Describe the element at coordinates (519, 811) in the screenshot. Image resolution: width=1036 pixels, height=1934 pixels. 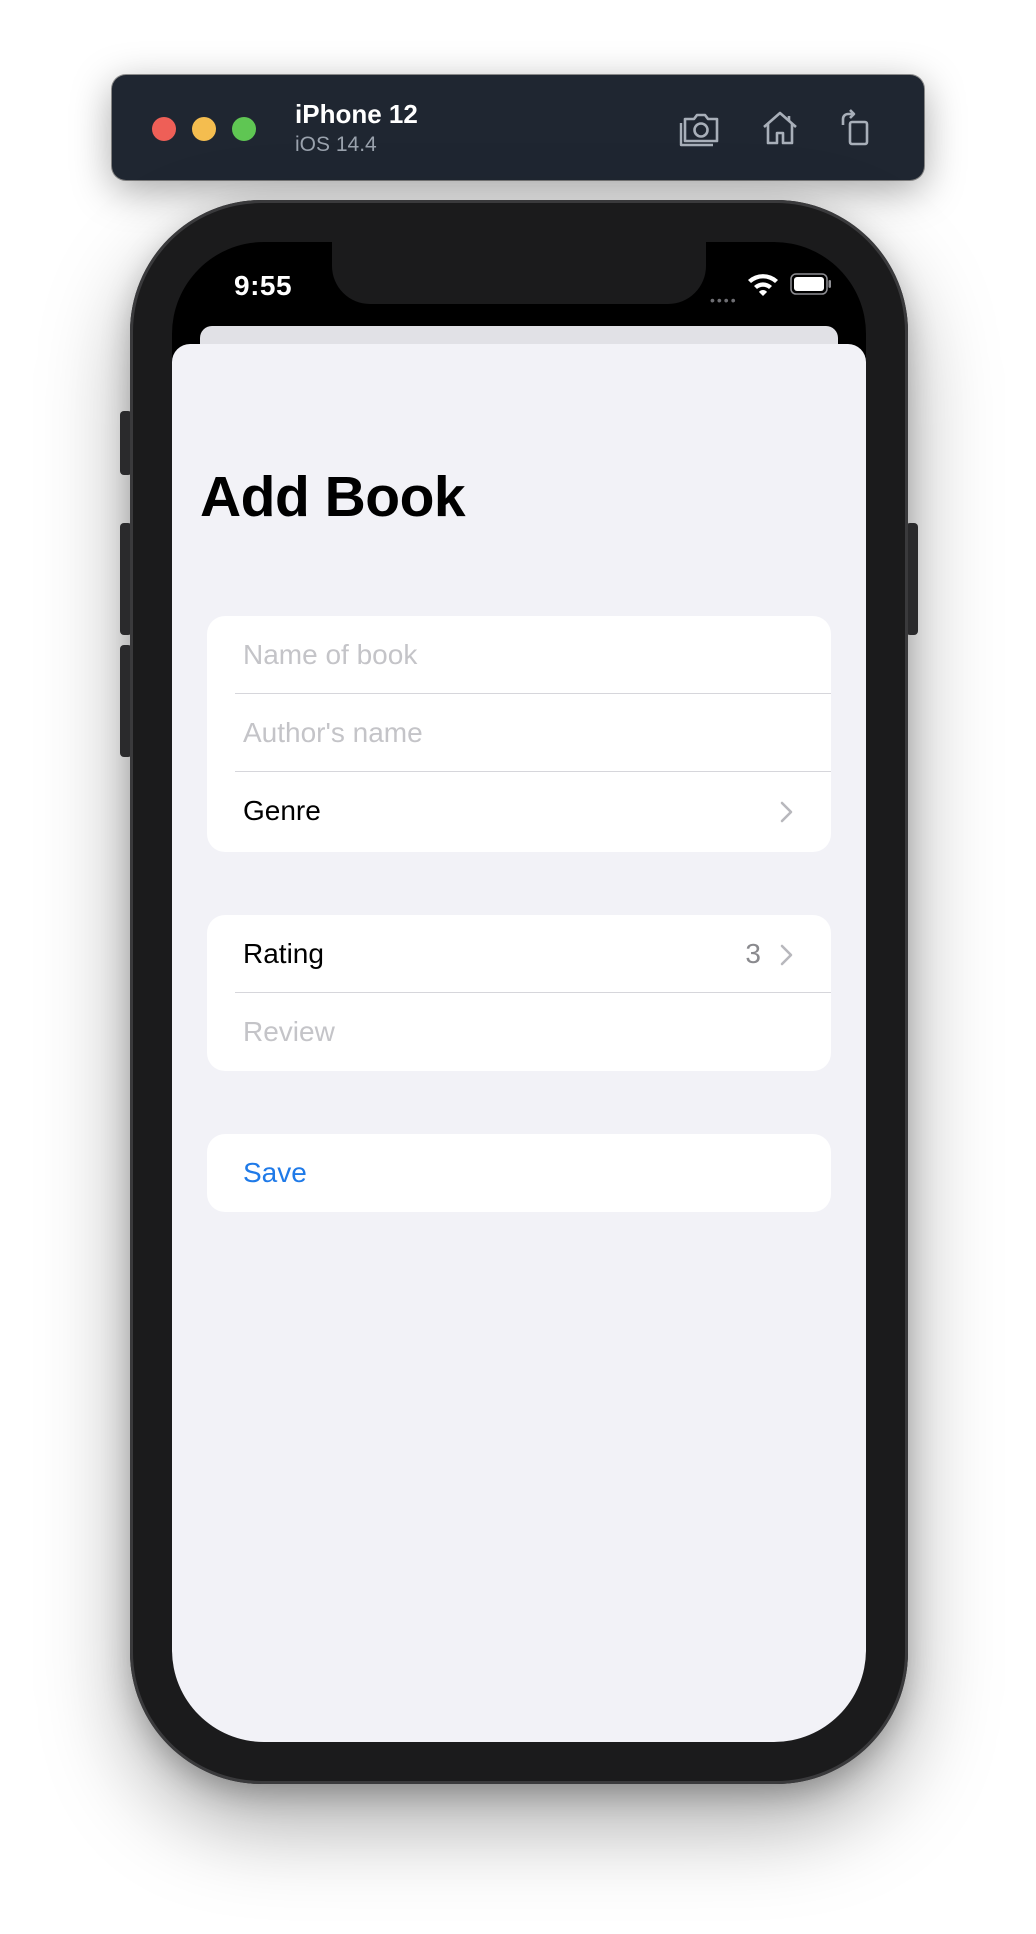
I see `genre-picker-row: Genre` at that location.